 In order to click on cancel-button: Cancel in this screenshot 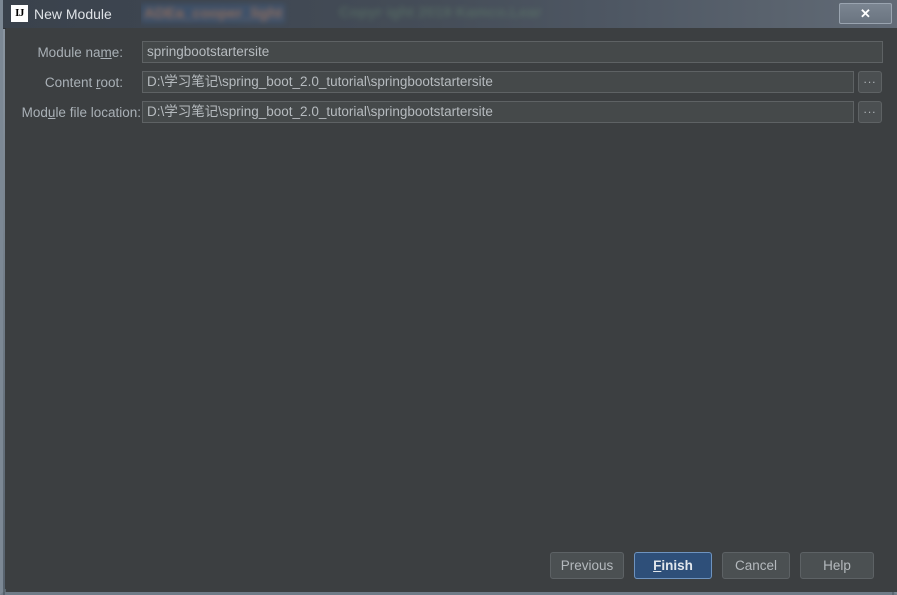, I will do `click(756, 565)`.